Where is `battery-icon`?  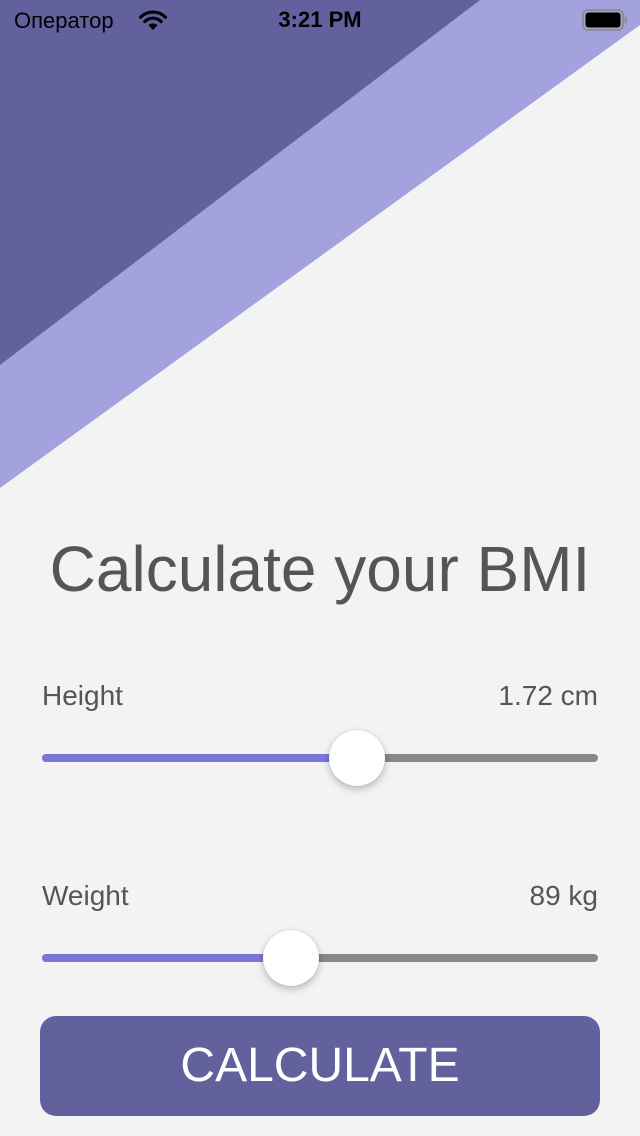
battery-icon is located at coordinates (604, 20).